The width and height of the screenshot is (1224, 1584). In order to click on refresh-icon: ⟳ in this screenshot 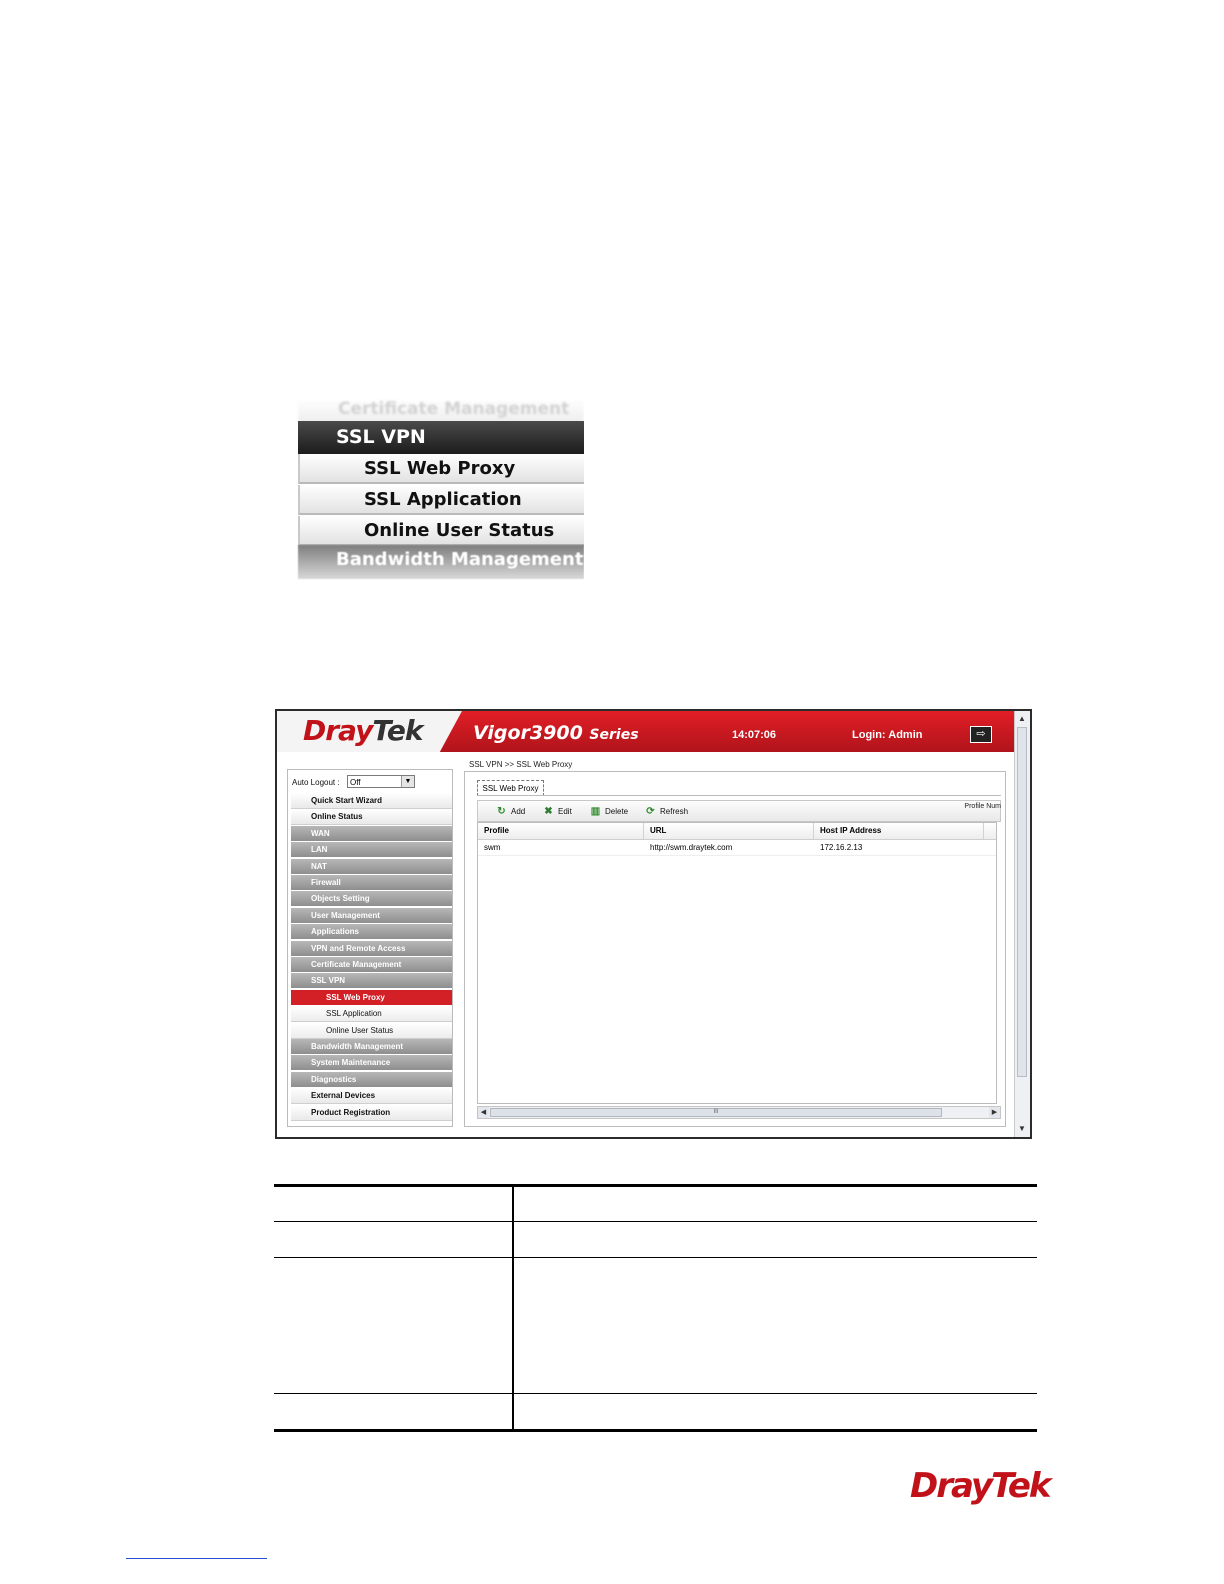, I will do `click(650, 812)`.